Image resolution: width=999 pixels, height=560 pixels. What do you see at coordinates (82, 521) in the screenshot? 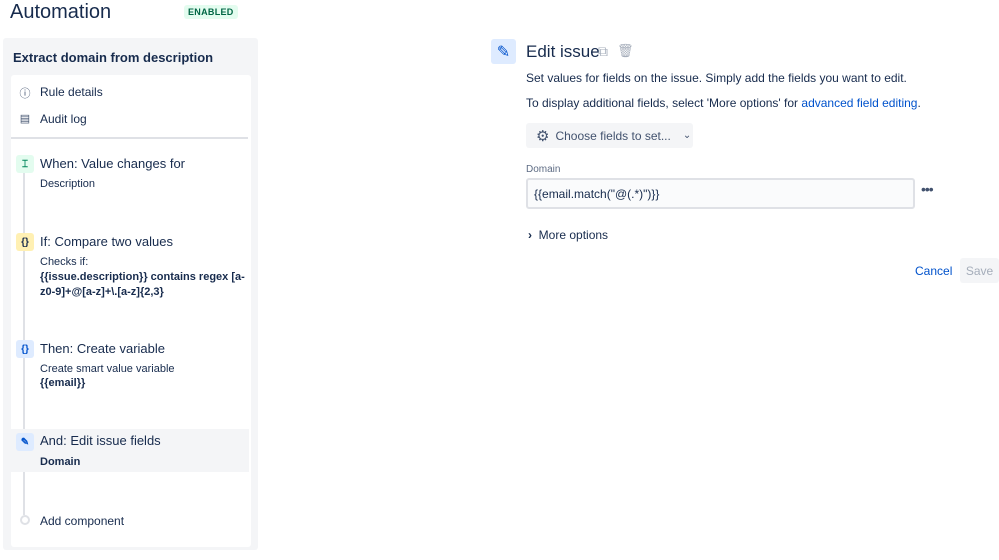
I see `add-component-link: Add component` at bounding box center [82, 521].